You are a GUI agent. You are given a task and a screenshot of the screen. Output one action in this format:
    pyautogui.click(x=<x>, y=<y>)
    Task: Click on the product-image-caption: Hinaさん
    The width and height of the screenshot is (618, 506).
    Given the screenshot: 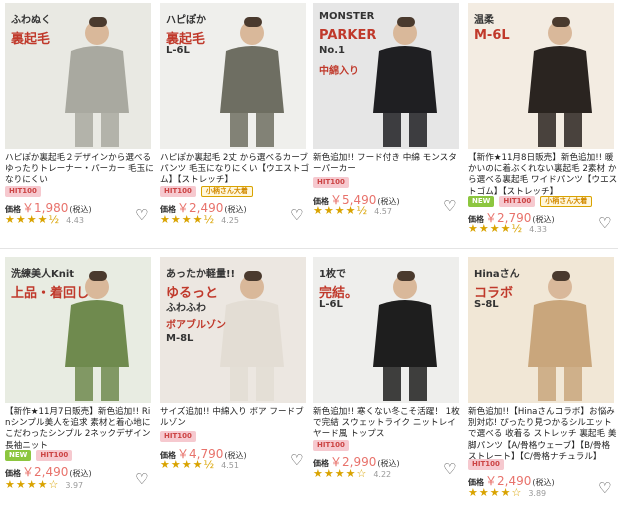 What is the action you would take?
    pyautogui.click(x=497, y=274)
    